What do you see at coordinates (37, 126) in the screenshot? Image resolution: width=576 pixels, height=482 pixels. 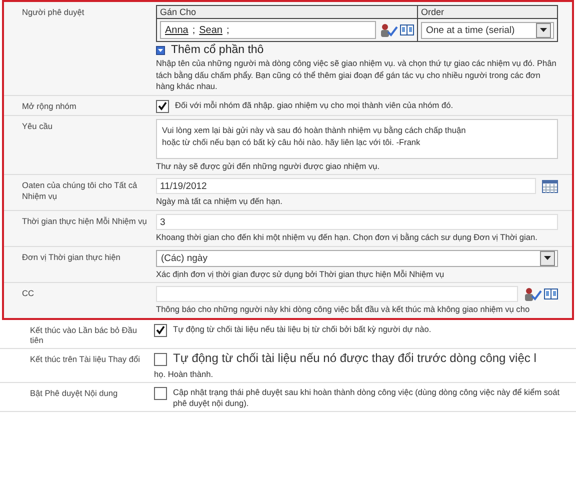 I see `field-label: Yêu cầu` at bounding box center [37, 126].